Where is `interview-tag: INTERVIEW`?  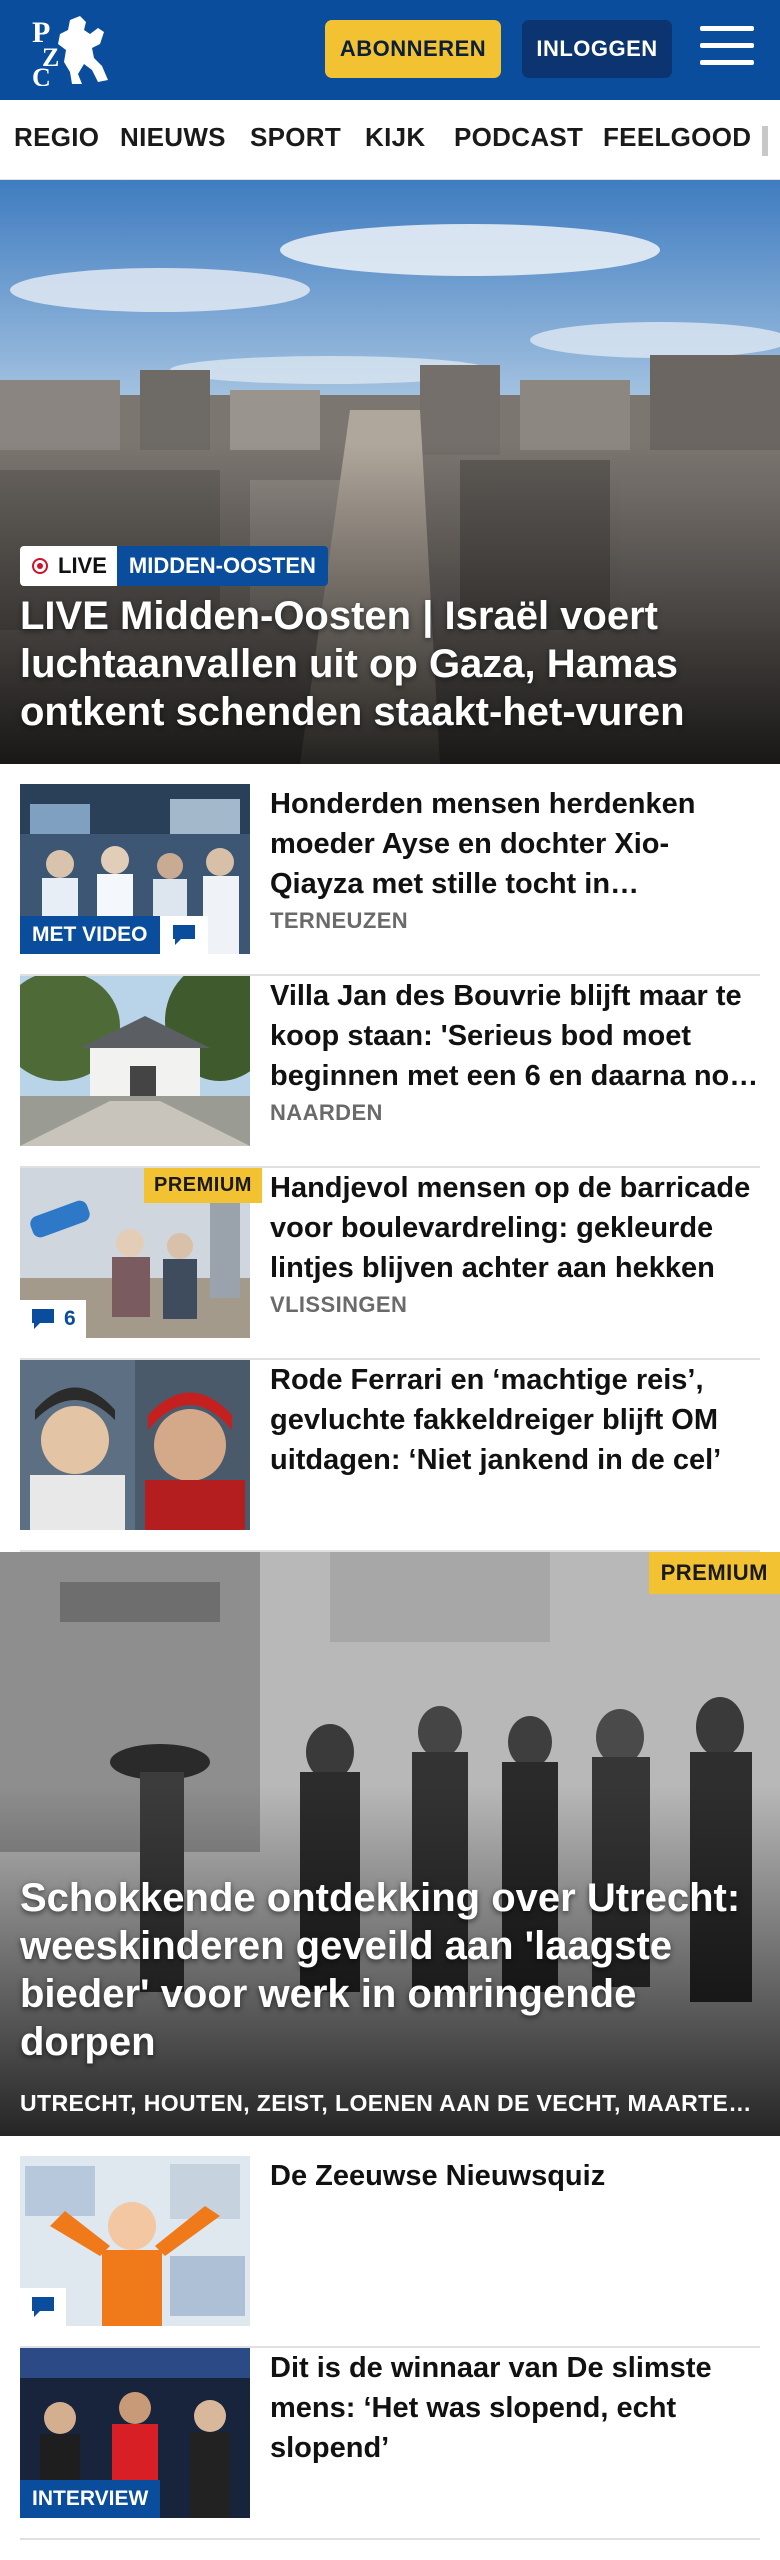
interview-tag: INTERVIEW is located at coordinates (90, 2499).